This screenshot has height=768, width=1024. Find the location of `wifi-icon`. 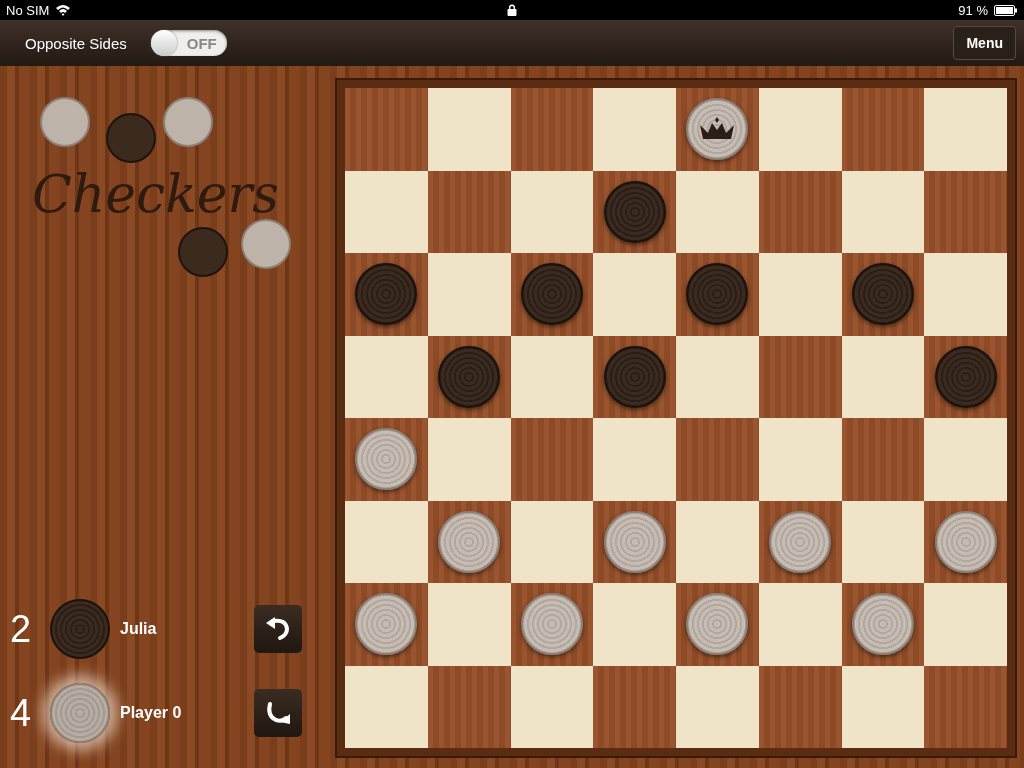

wifi-icon is located at coordinates (63, 10).